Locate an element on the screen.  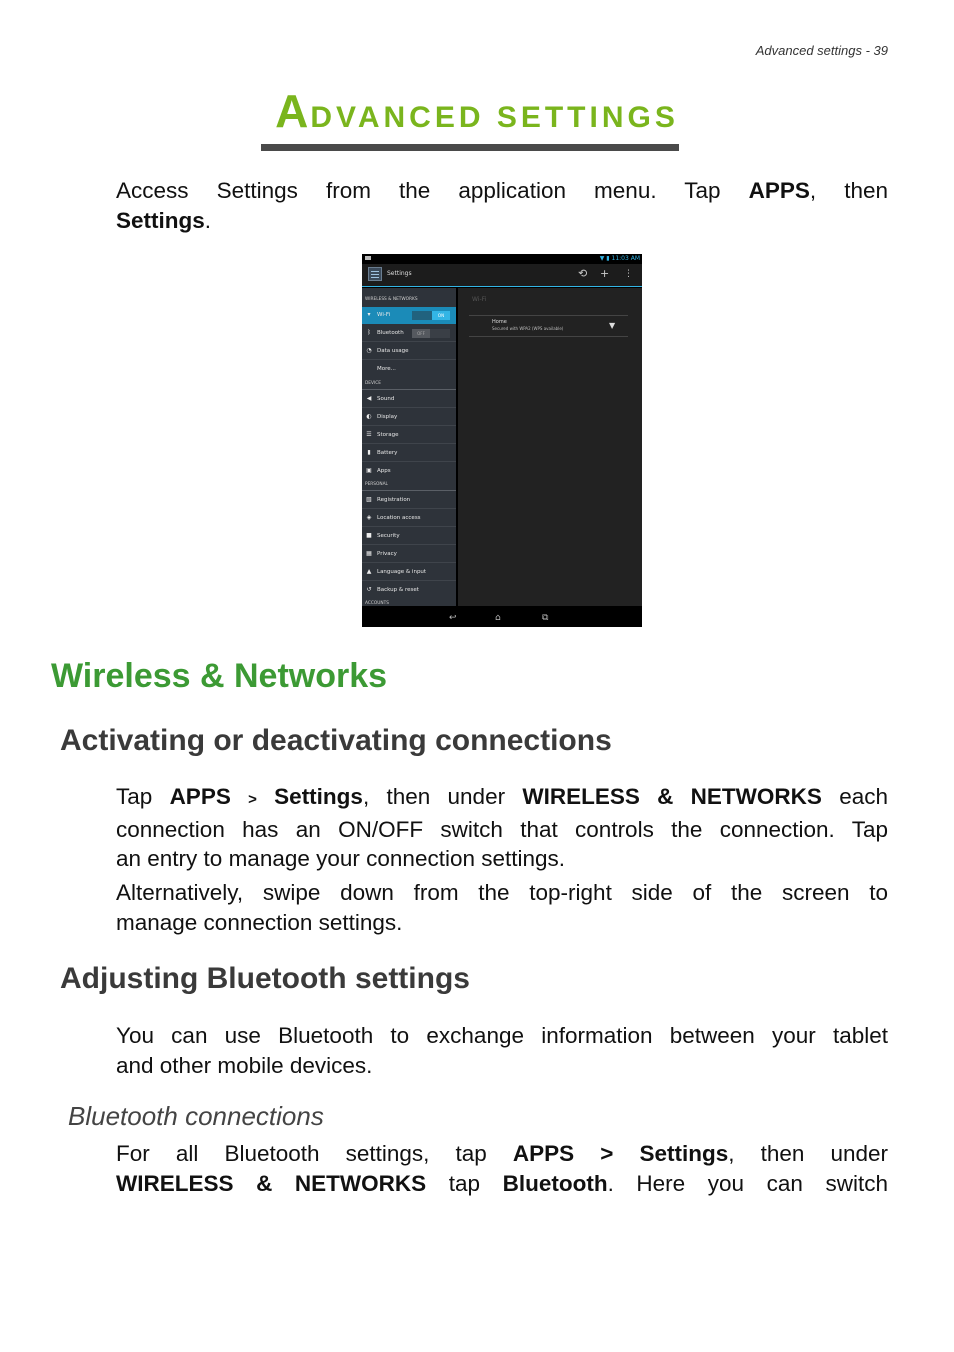
chapter-title-initial: A is located at coordinates (293, 111).